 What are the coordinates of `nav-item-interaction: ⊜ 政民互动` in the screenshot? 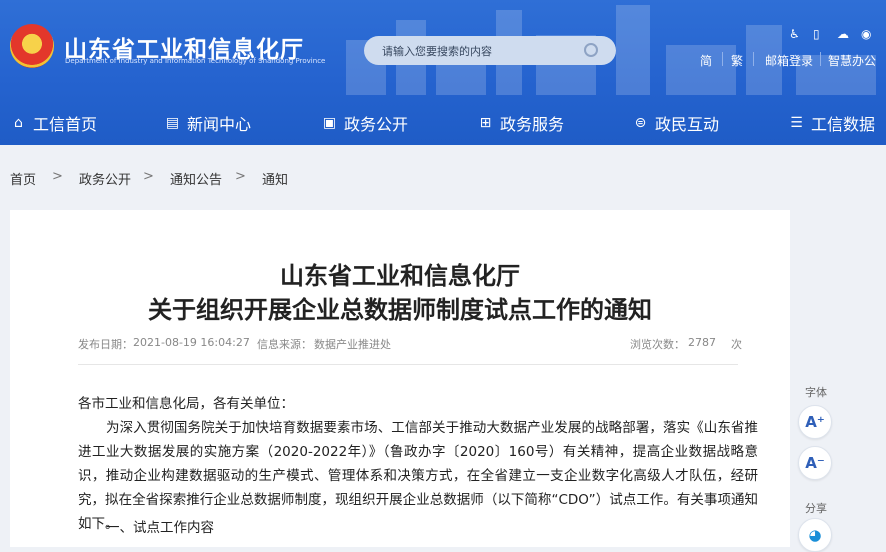 It's located at (675, 123).